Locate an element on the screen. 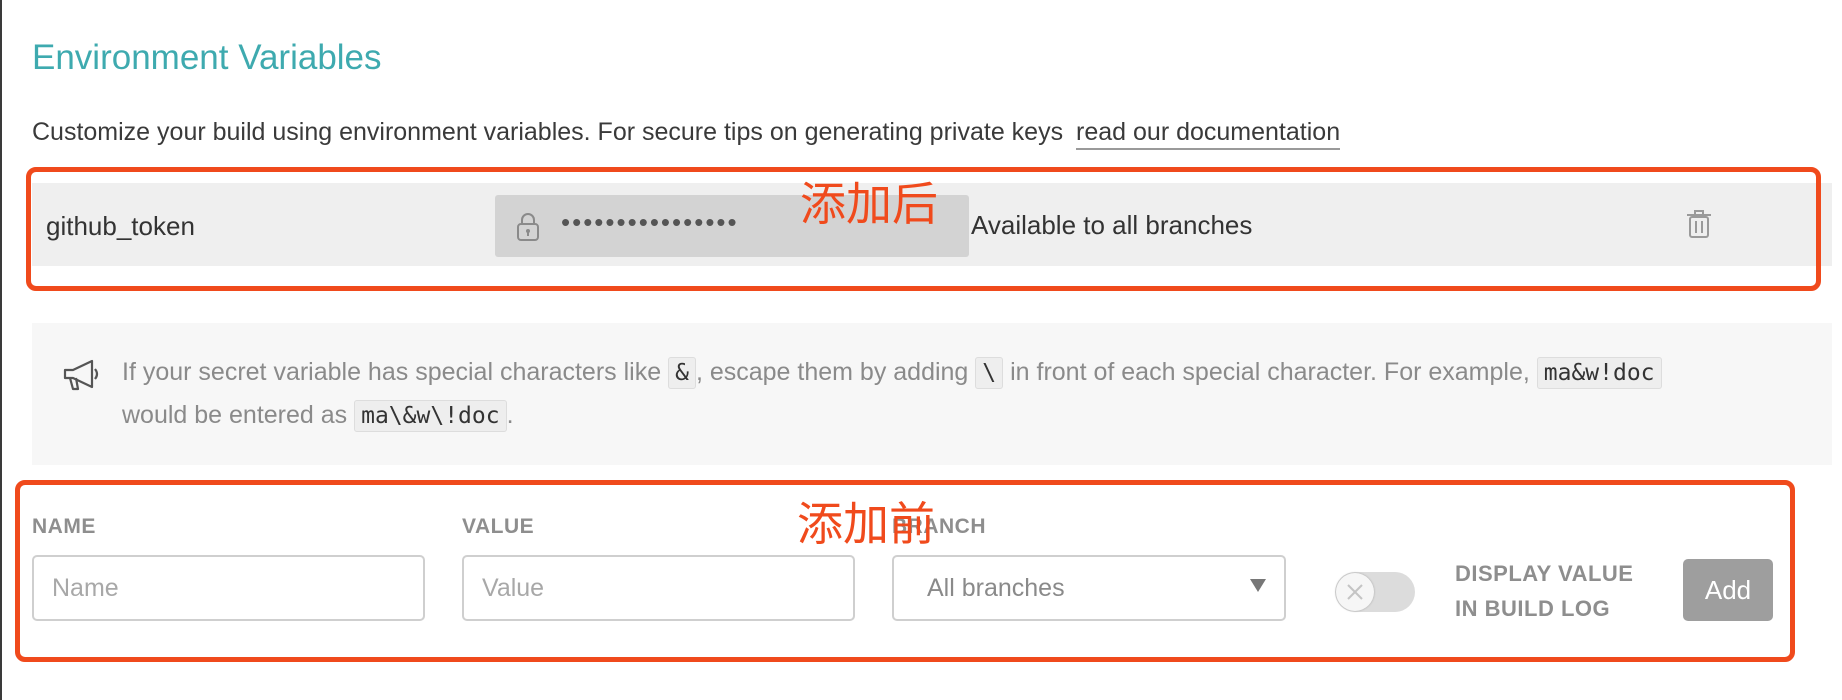 The image size is (1842, 700). notice-text-part: . is located at coordinates (510, 415).